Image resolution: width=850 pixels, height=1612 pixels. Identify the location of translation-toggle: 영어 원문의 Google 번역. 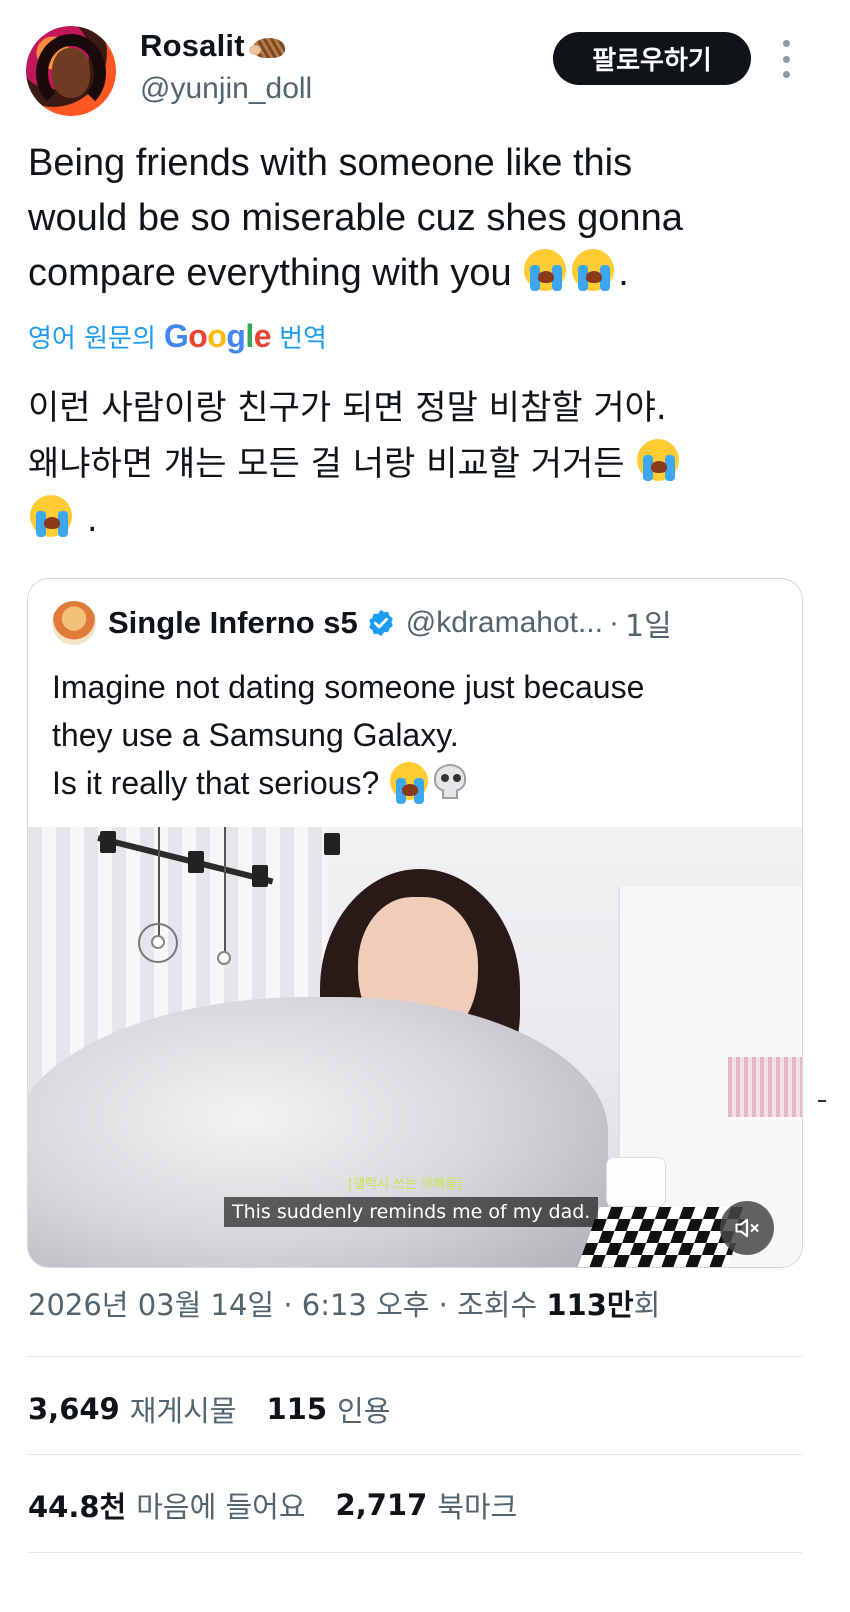
(177, 336).